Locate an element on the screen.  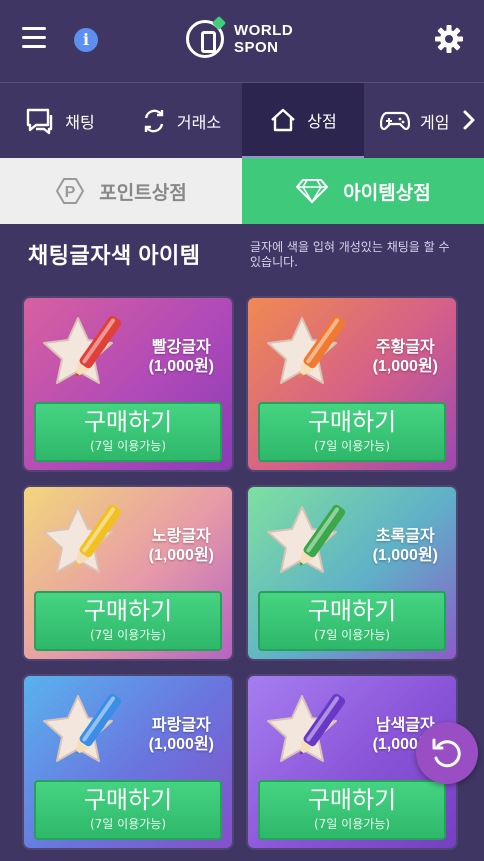
gear-icon is located at coordinates (449, 39).